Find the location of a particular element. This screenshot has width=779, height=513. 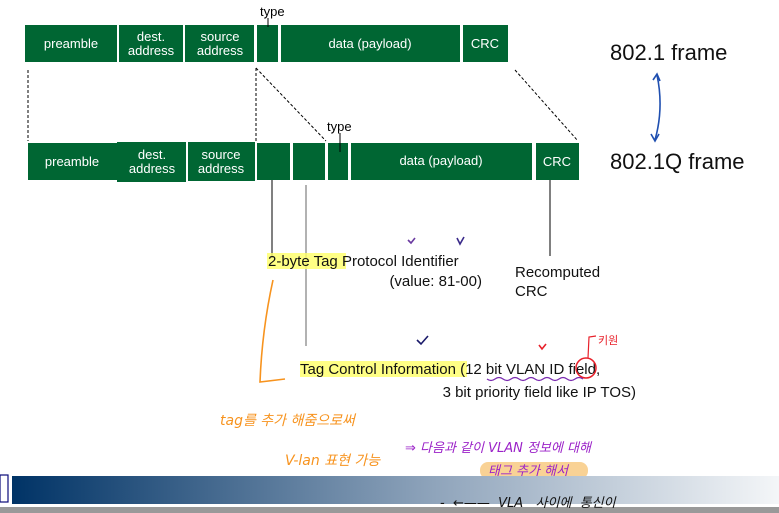

crc-description: Recomputed is located at coordinates (557, 272).